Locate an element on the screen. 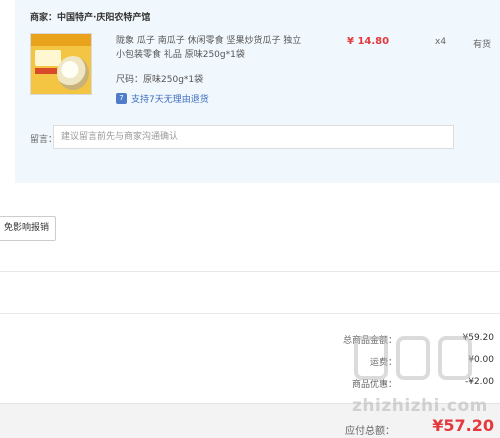  spec-value: 原味250g*1袋 is located at coordinates (173, 80).